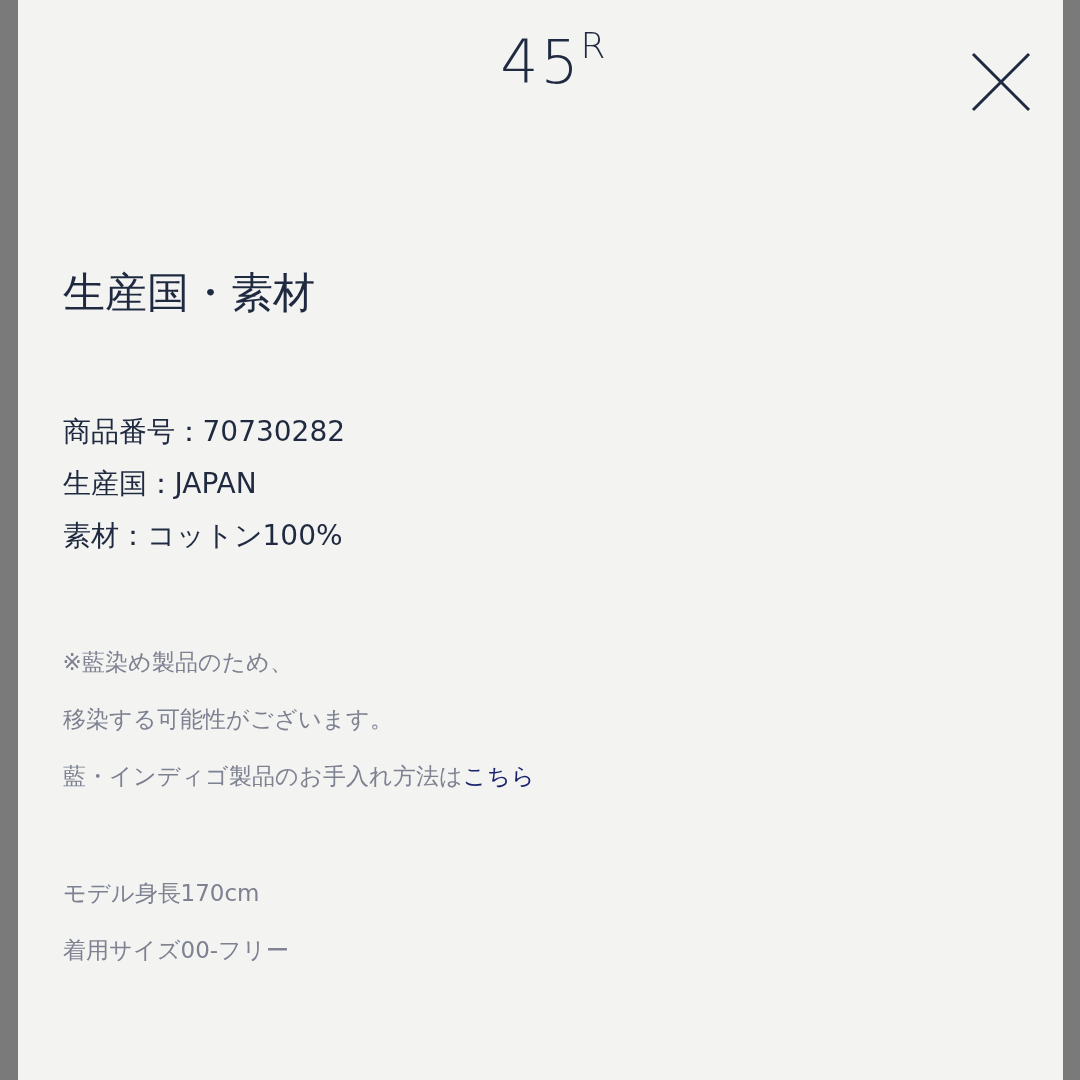  Describe the element at coordinates (262, 776) in the screenshot. I see `note-text: 藍・インディゴ製品のお手入れ方法は` at that location.